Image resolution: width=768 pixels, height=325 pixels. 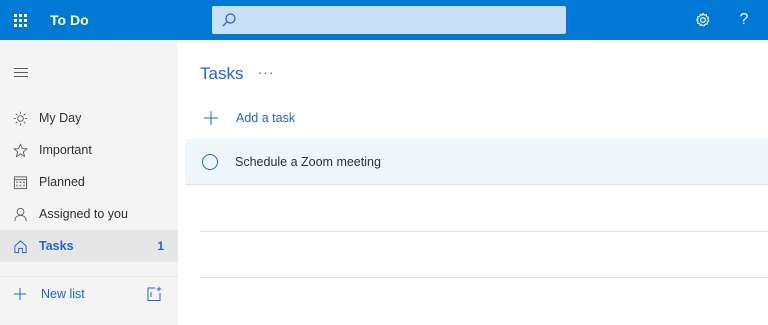 What do you see at coordinates (266, 118) in the screenshot?
I see `add-task-label: Add a task` at bounding box center [266, 118].